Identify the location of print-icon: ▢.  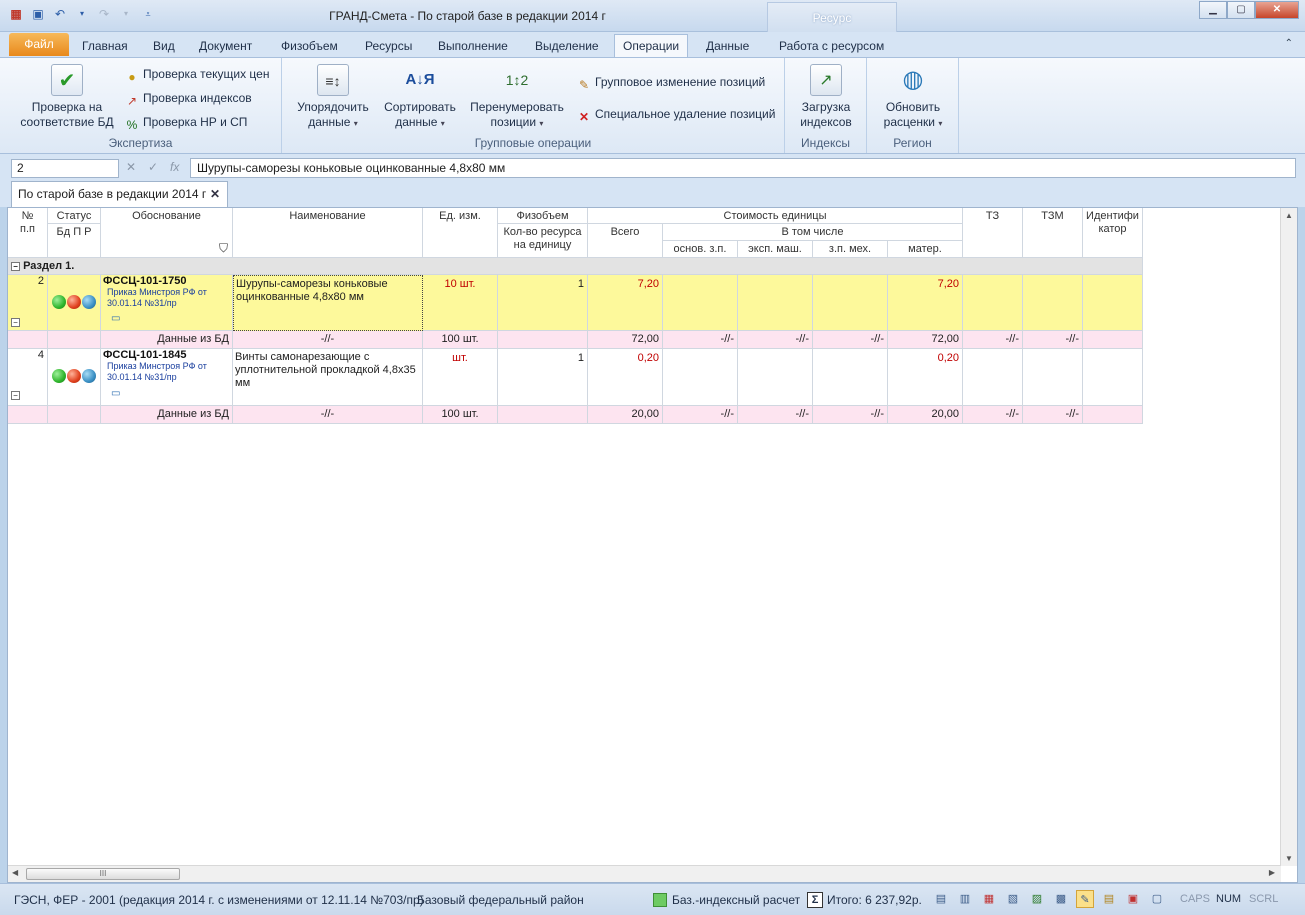
(1157, 899).